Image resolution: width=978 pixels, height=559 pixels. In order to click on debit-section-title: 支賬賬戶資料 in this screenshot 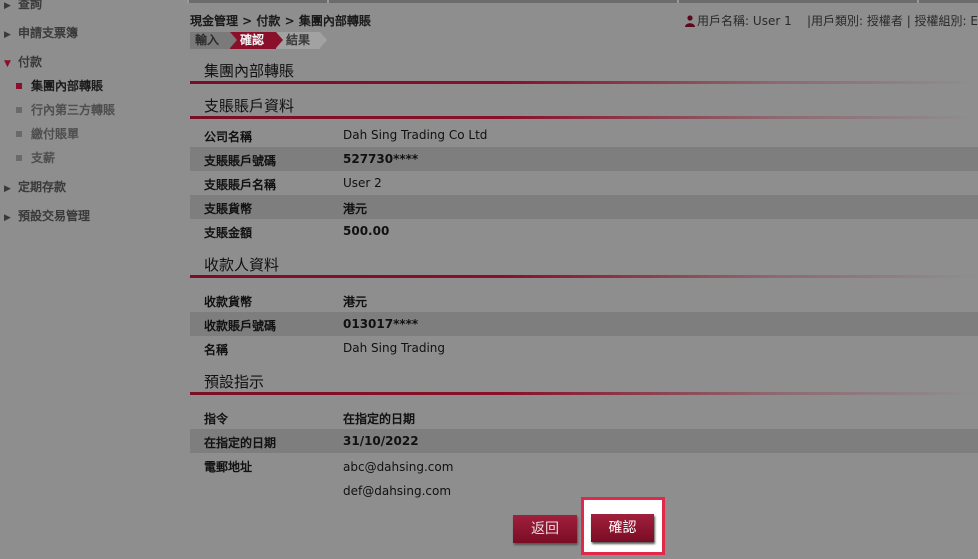, I will do `click(249, 106)`.